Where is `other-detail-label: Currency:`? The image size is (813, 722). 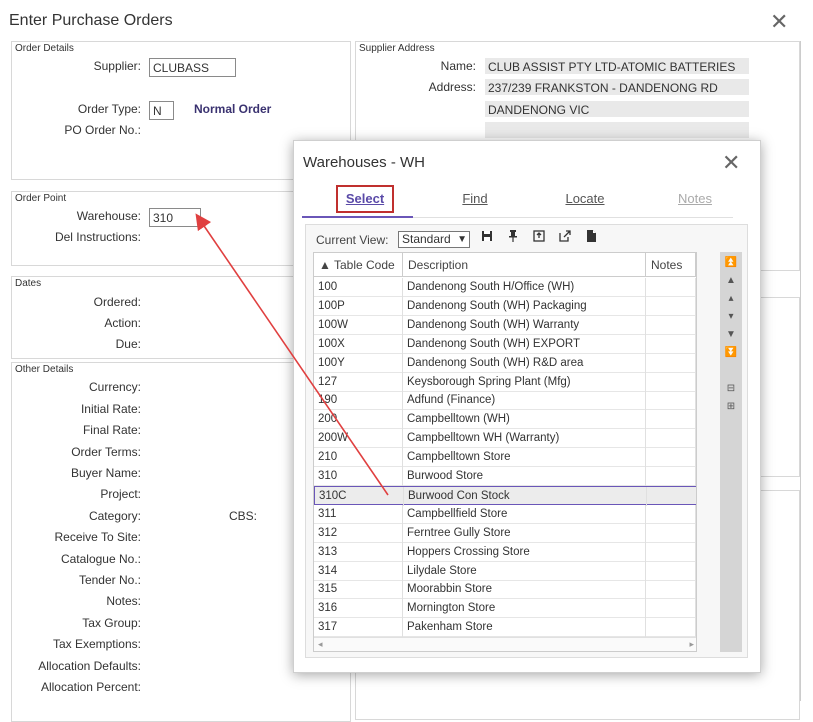 other-detail-label: Currency: is located at coordinates (114, 387).